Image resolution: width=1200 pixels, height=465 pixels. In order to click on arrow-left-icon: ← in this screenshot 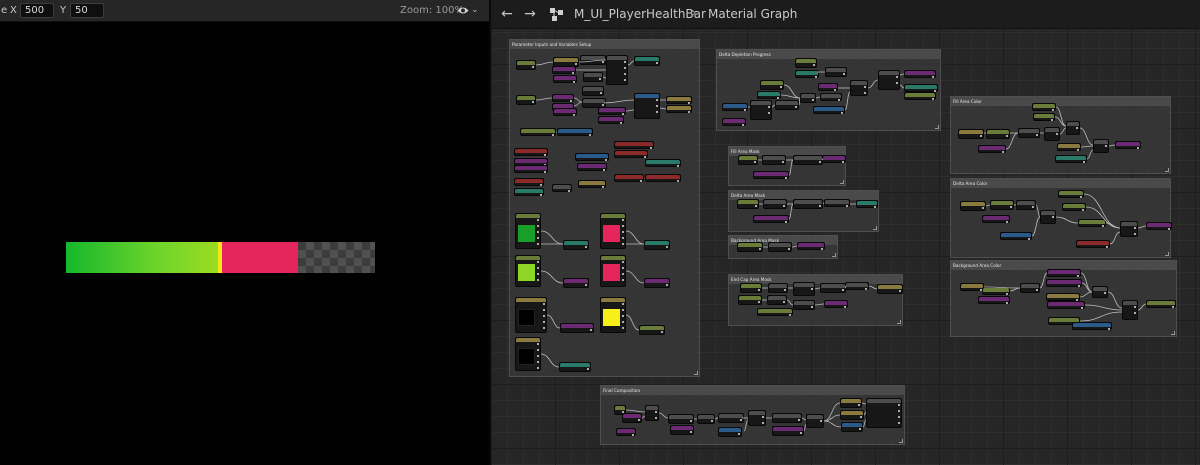, I will do `click(507, 14)`.